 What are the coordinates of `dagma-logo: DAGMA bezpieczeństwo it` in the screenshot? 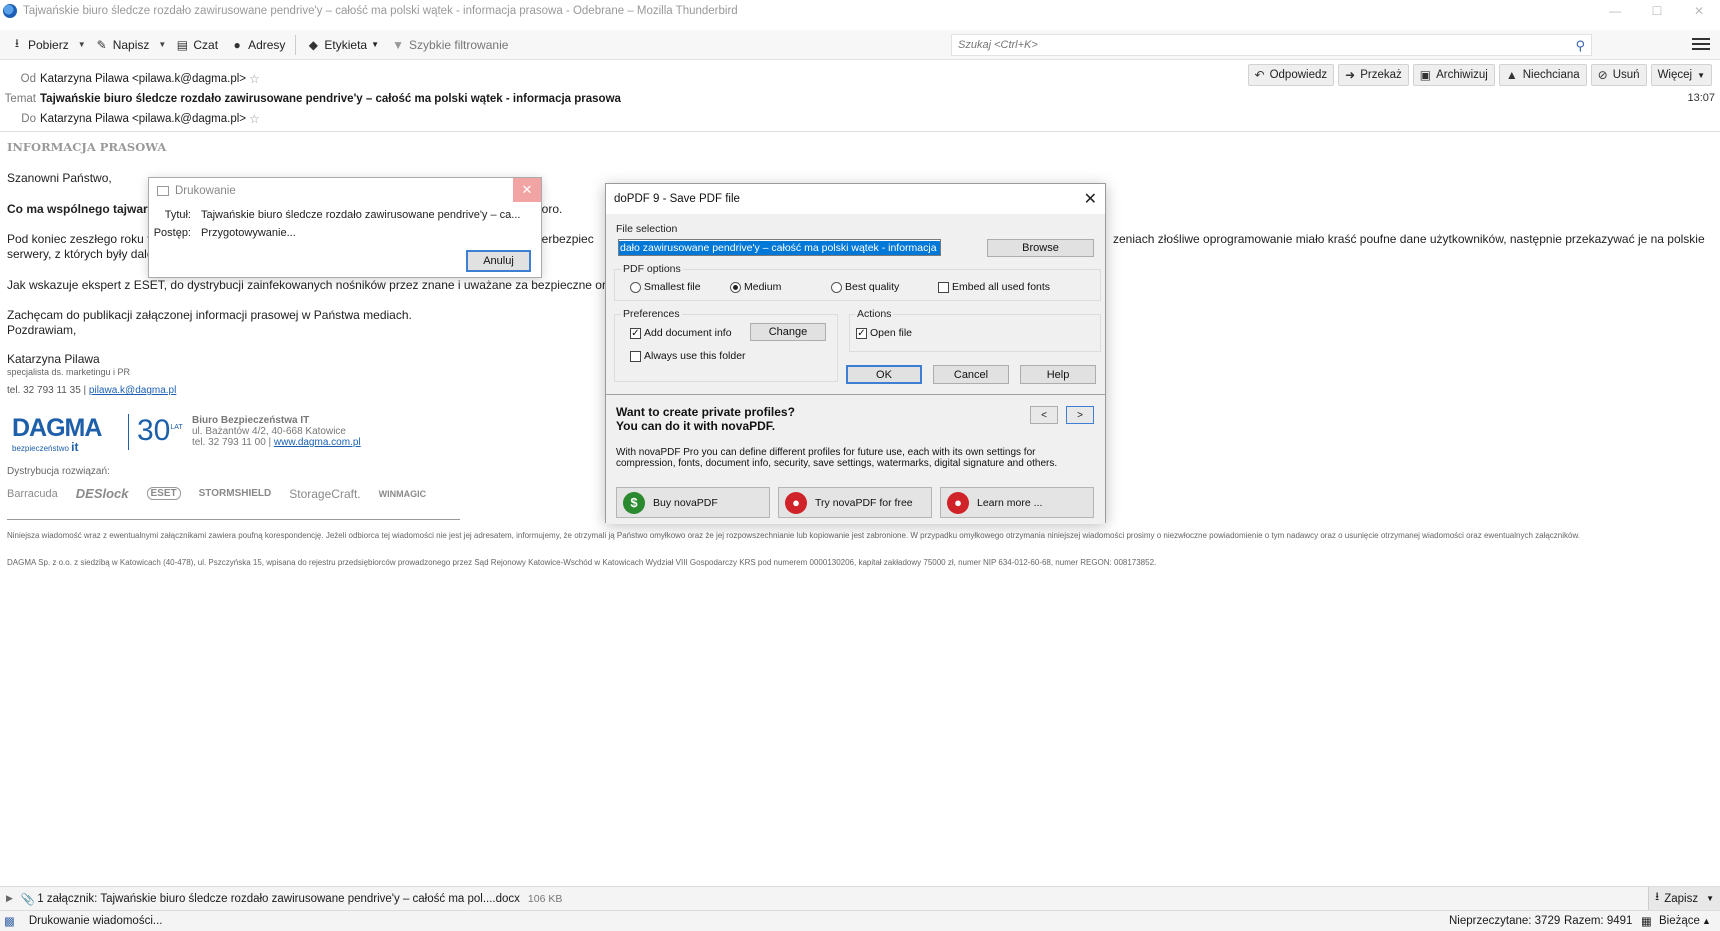 It's located at (57, 434).